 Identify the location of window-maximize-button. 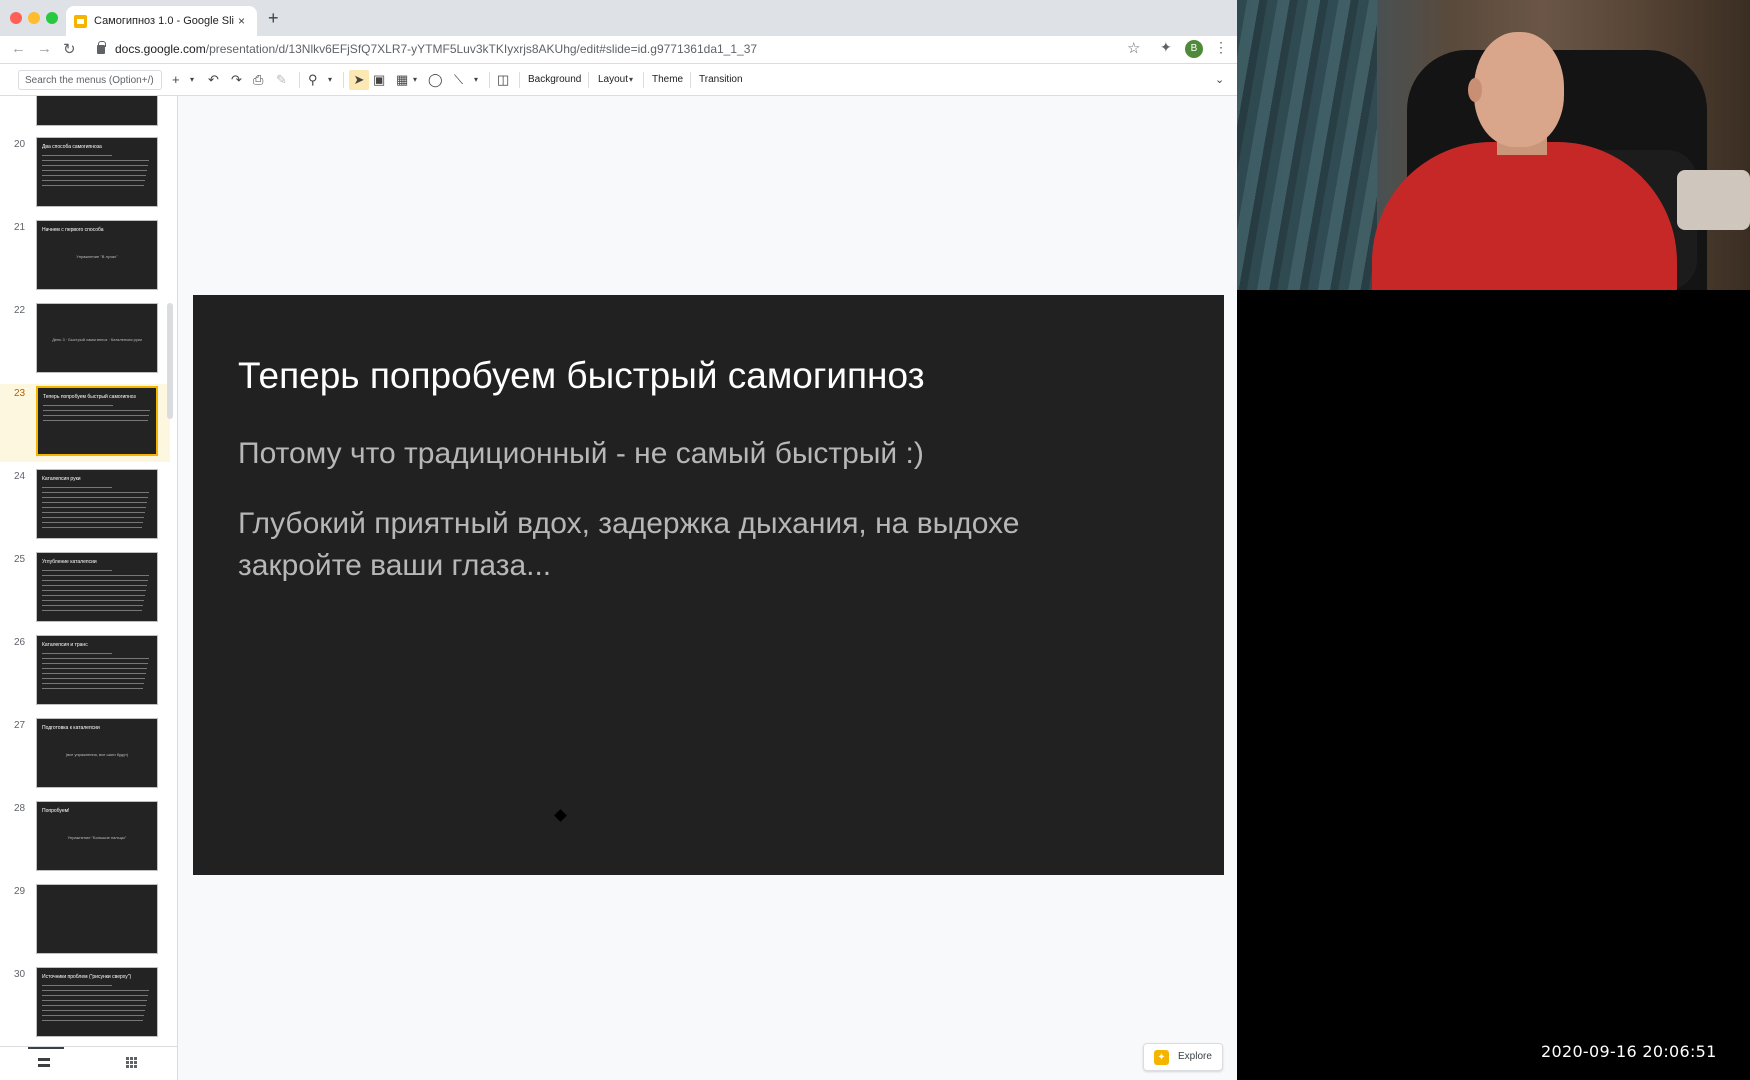
(52, 18).